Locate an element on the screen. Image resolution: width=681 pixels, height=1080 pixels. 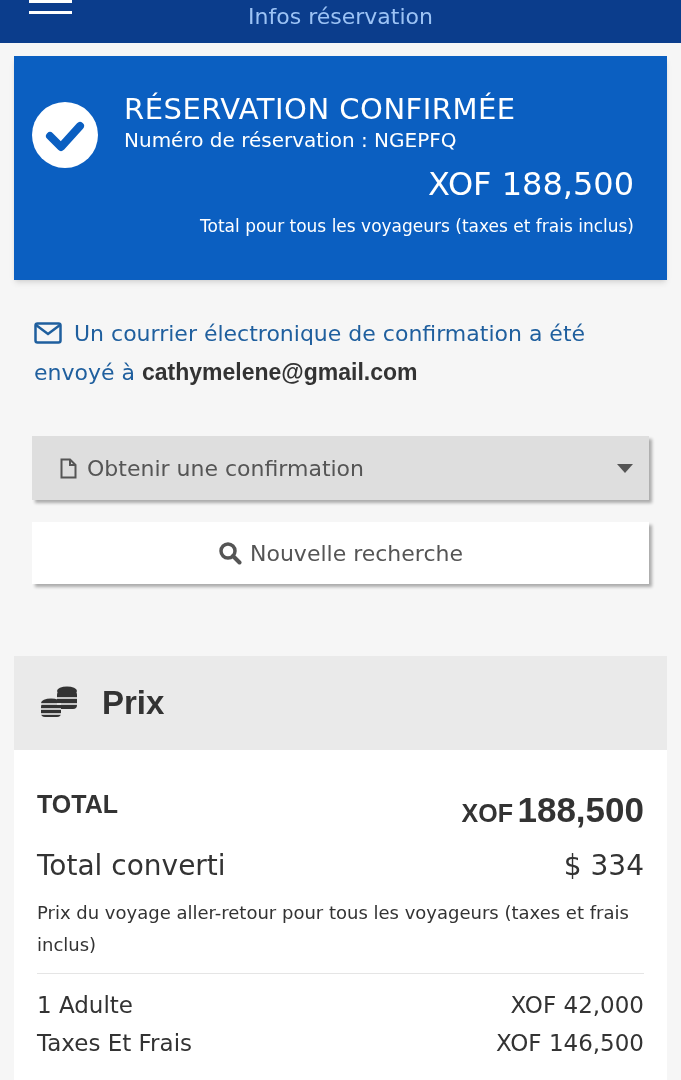
caret-icon is located at coordinates (625, 468).